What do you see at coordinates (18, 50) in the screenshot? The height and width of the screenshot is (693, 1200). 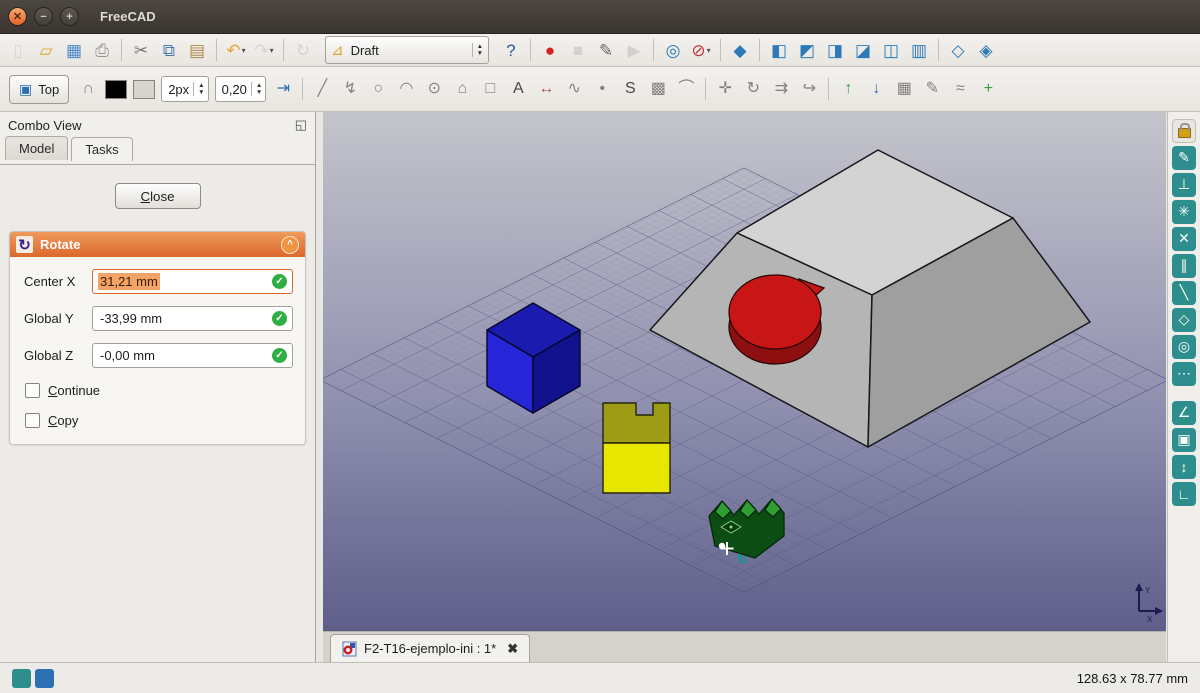 I see `new-document-icon: ▯` at bounding box center [18, 50].